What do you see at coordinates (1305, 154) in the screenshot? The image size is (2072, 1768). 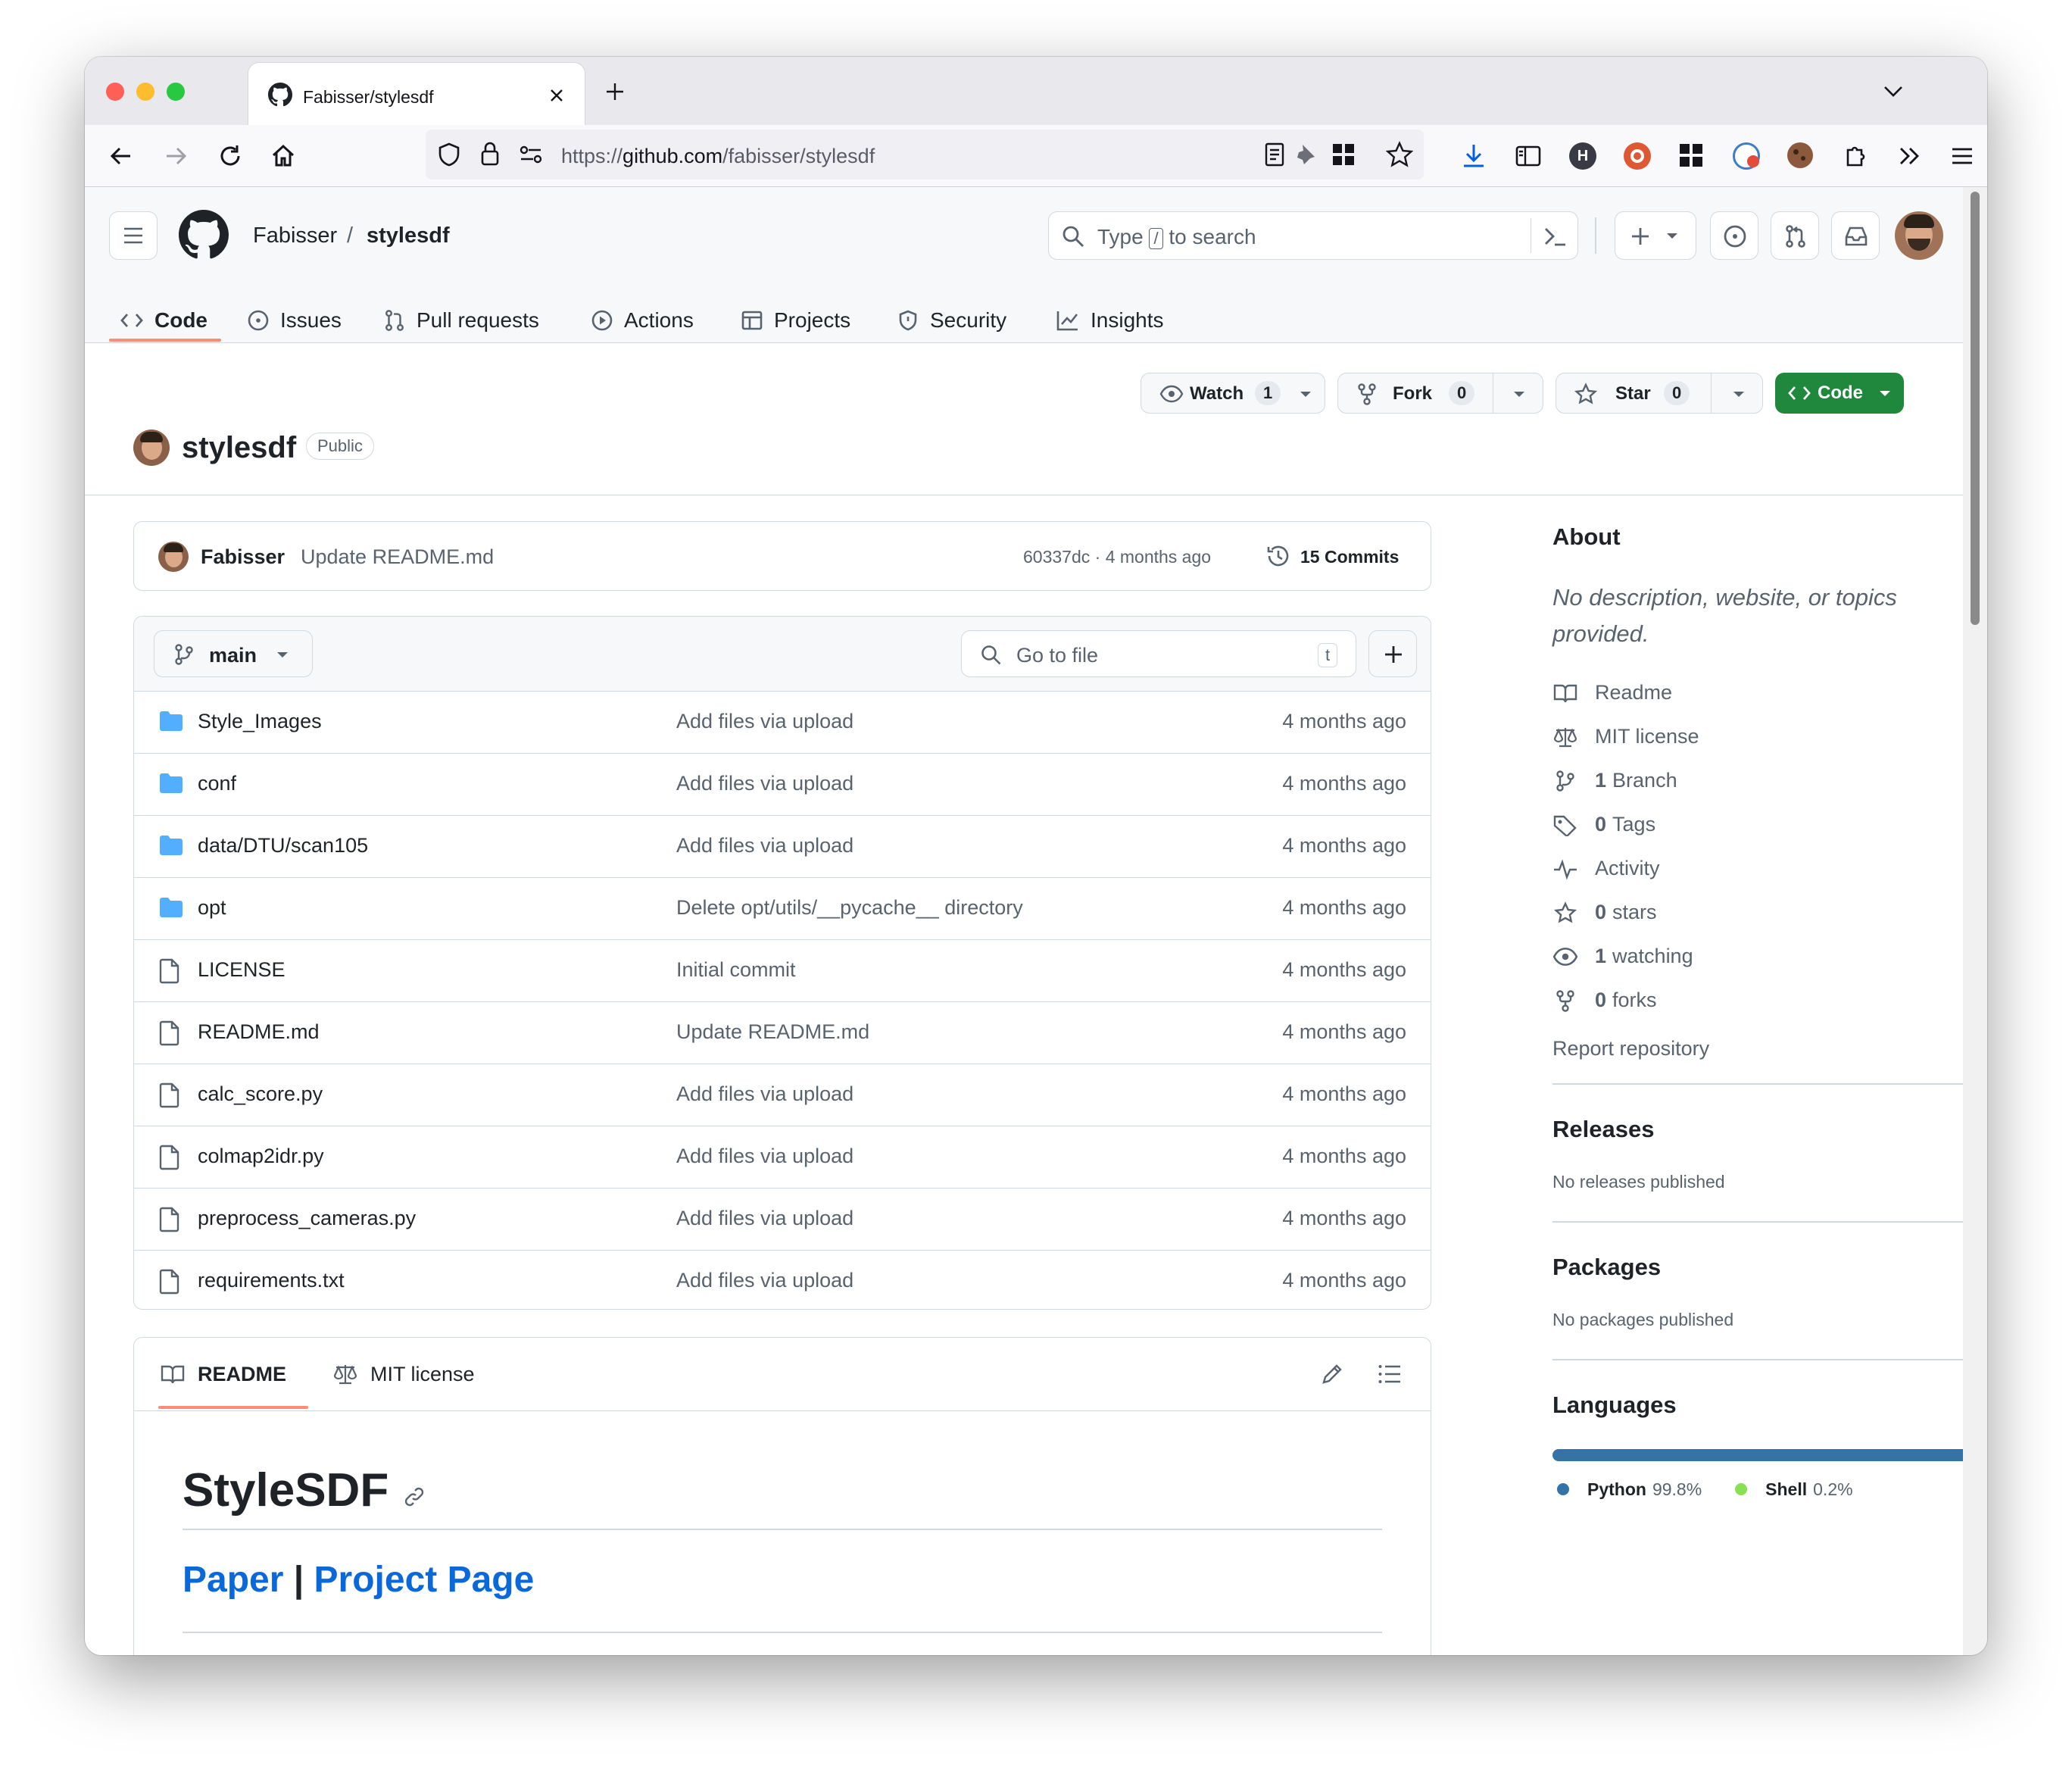 I see `pin-icon` at bounding box center [1305, 154].